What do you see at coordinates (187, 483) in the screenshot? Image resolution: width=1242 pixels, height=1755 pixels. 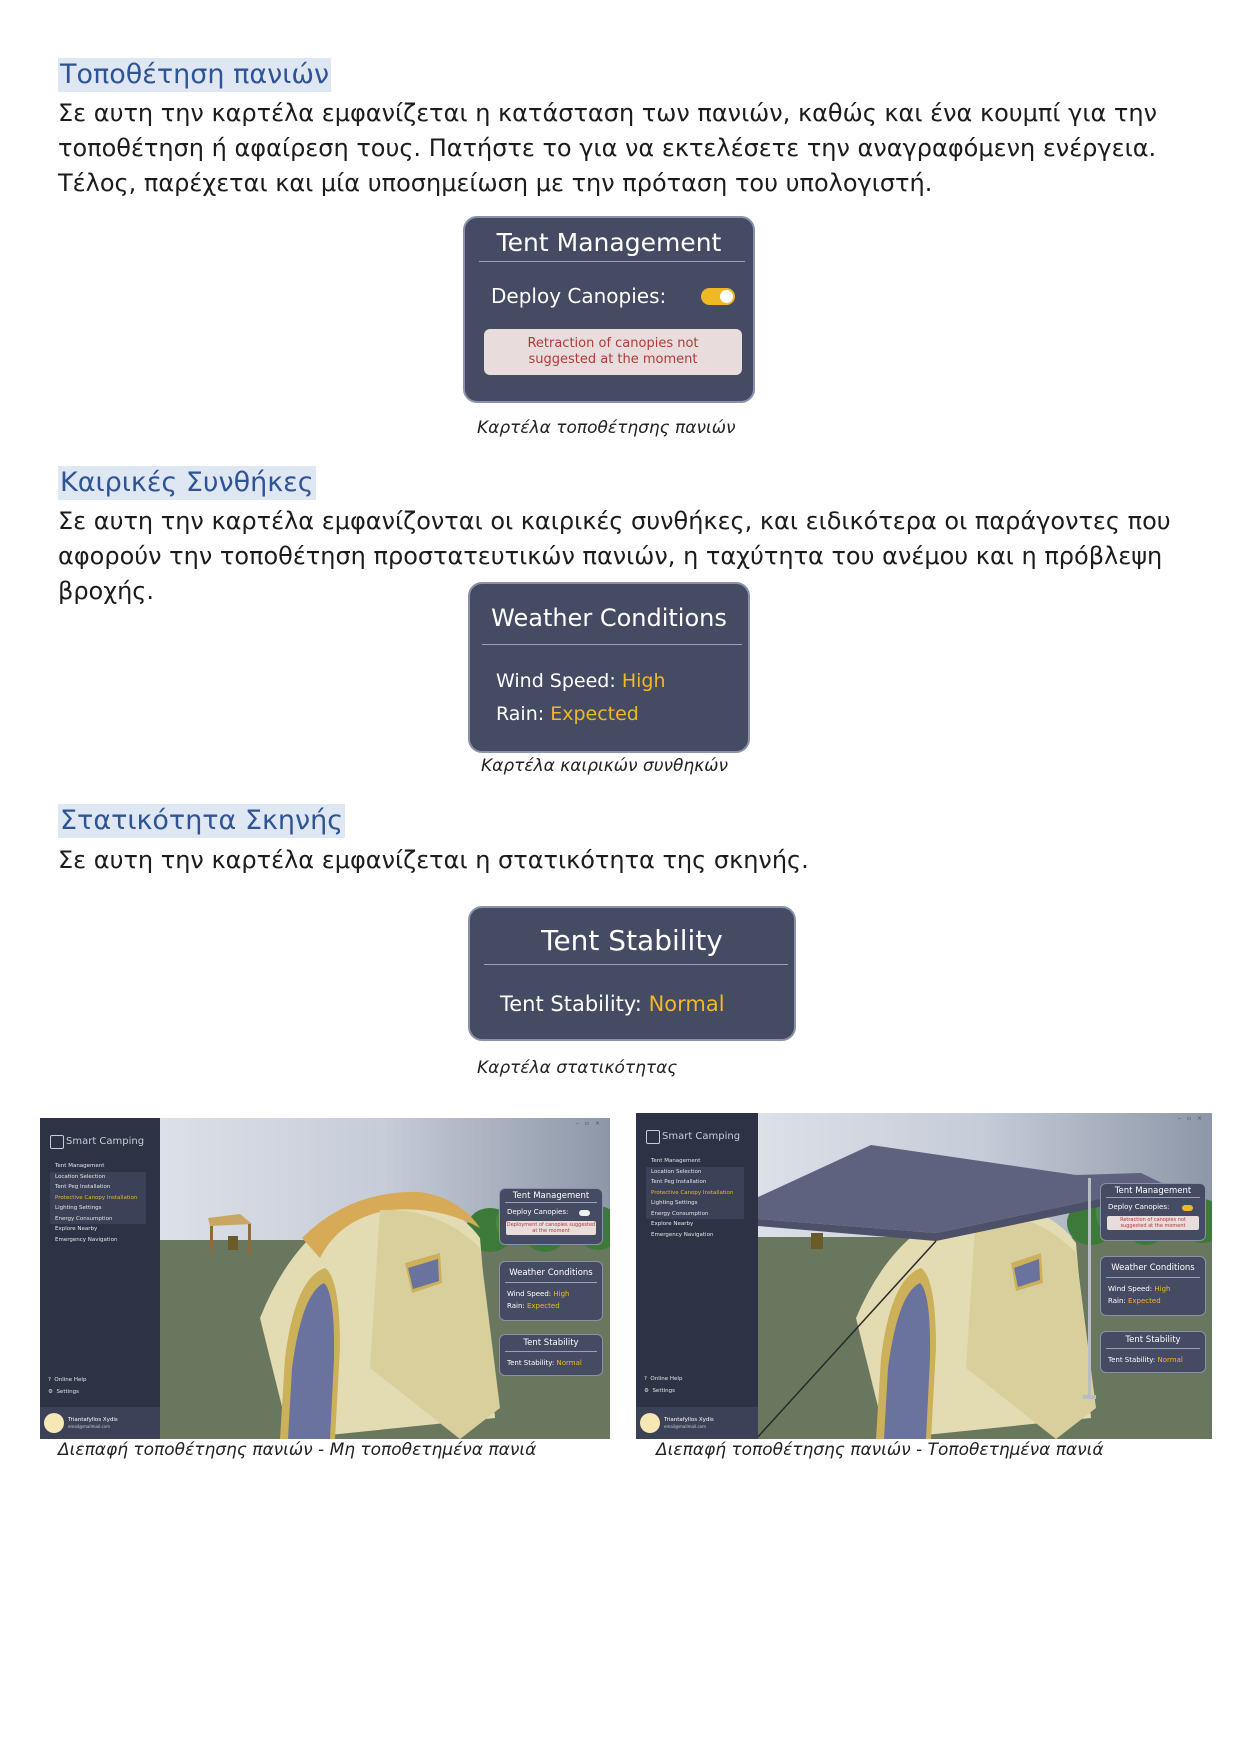 I see `section-heading-weather: Καιρικές Συνθήκες` at bounding box center [187, 483].